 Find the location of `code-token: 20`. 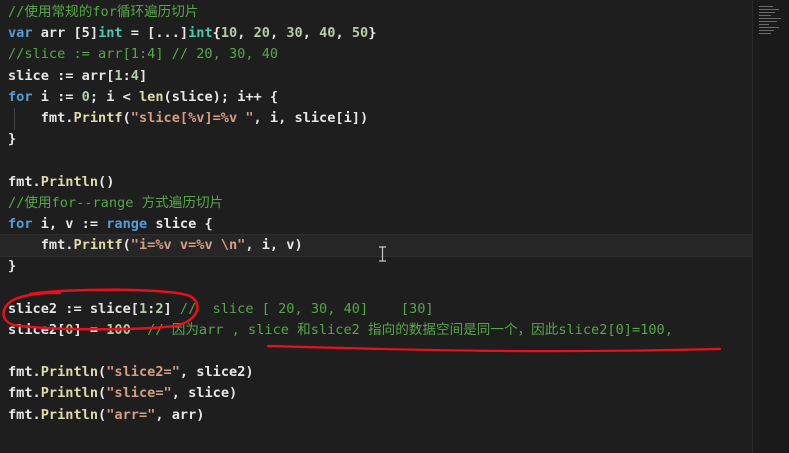

code-token: 20 is located at coordinates (261, 33).